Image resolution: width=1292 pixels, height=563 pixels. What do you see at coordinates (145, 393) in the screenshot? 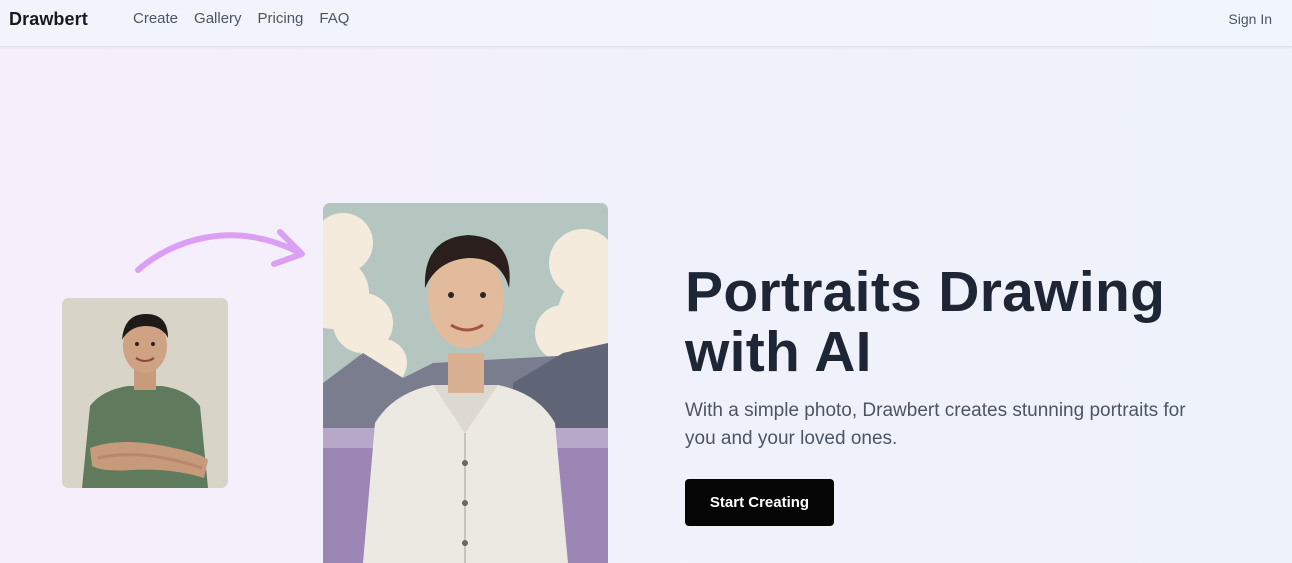
I see `original-photo` at bounding box center [145, 393].